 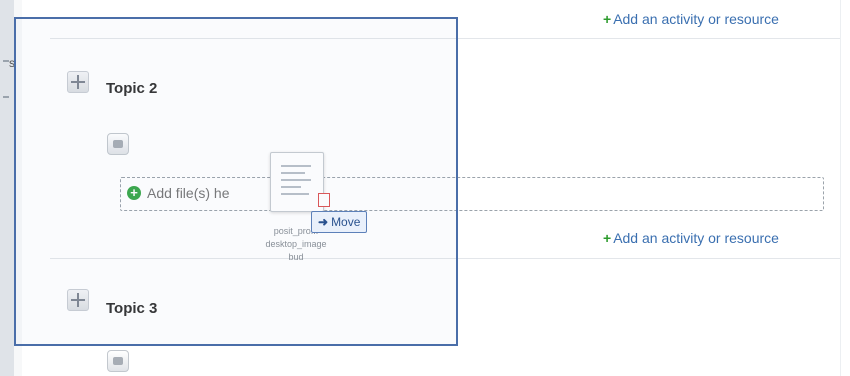 What do you see at coordinates (12, 63) in the screenshot?
I see `rail-fragment: s` at bounding box center [12, 63].